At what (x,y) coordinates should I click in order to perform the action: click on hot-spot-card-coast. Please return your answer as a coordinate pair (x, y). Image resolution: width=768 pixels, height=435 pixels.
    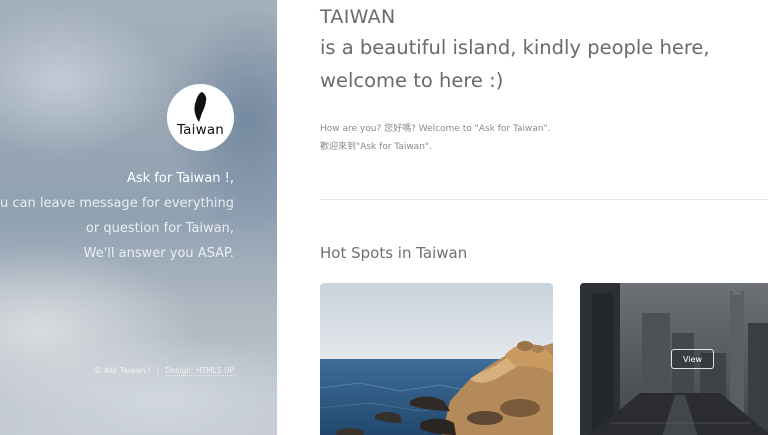
    Looking at the image, I should click on (436, 359).